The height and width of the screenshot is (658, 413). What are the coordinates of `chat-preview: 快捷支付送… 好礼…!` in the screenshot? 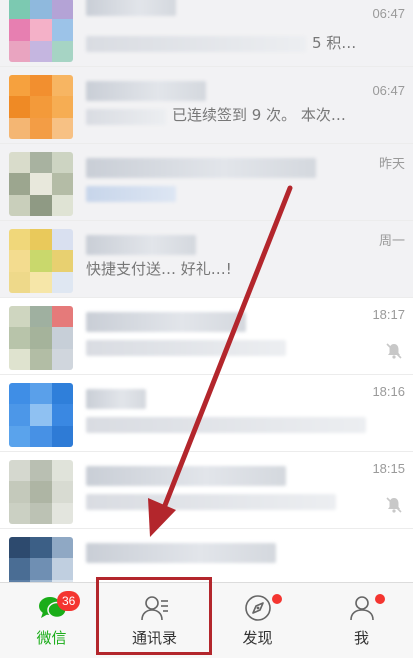 It's located at (159, 269).